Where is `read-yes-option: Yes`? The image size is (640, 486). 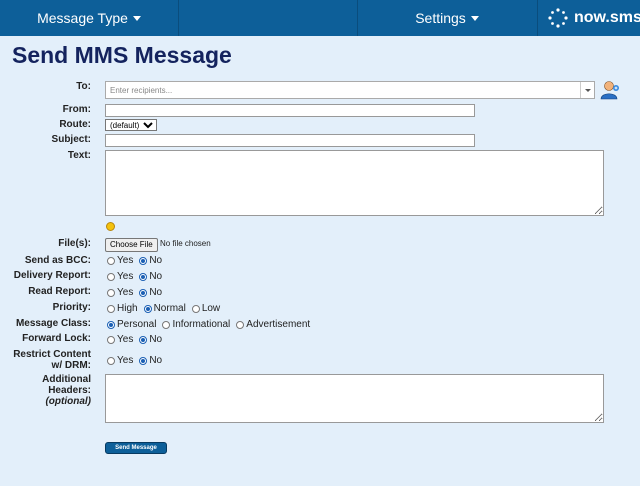 read-yes-option: Yes is located at coordinates (120, 292).